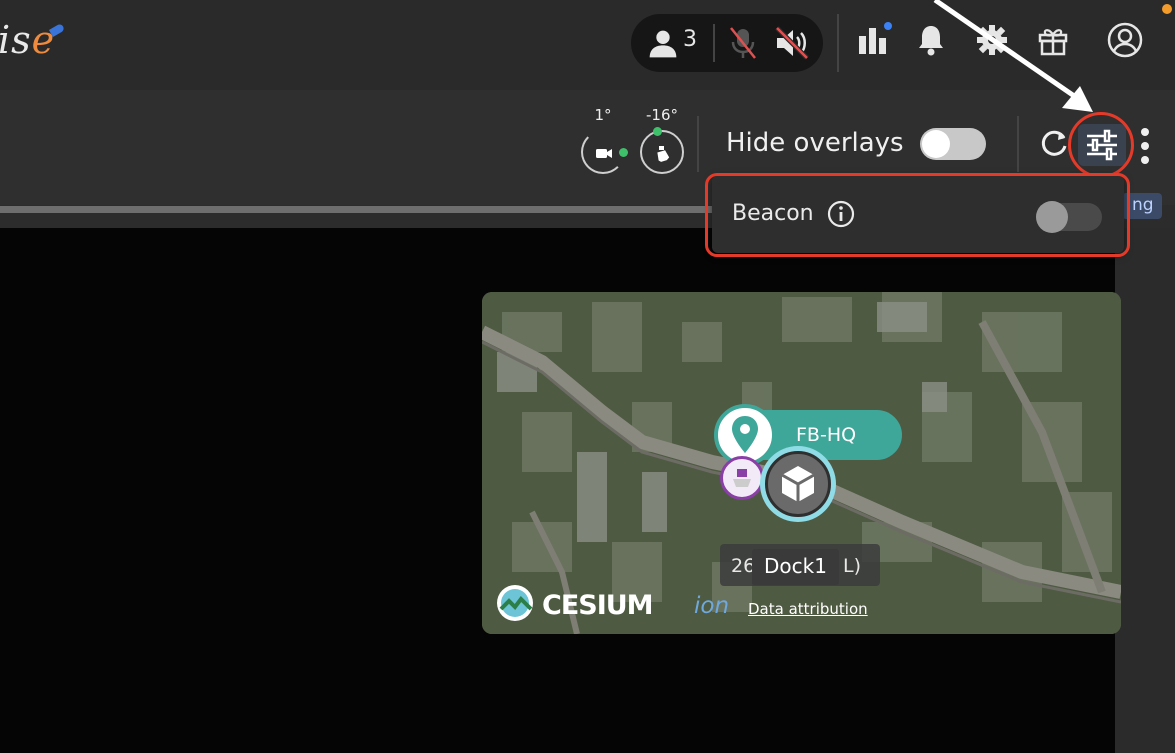 Image resolution: width=1175 pixels, height=753 pixels. Describe the element at coordinates (662, 115) in the screenshot. I see `gimbal-angle-value: -16°` at that location.